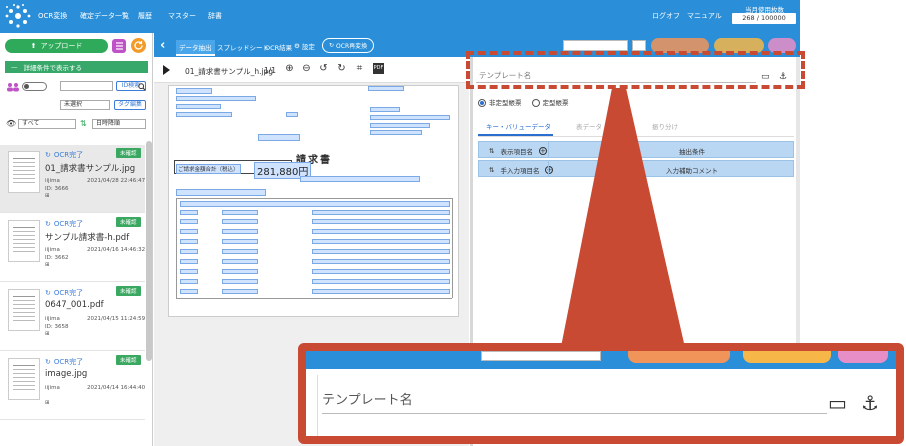  What do you see at coordinates (367, 400) in the screenshot?
I see `zoom-template-placeholder: テンプレート名` at bounding box center [367, 400].